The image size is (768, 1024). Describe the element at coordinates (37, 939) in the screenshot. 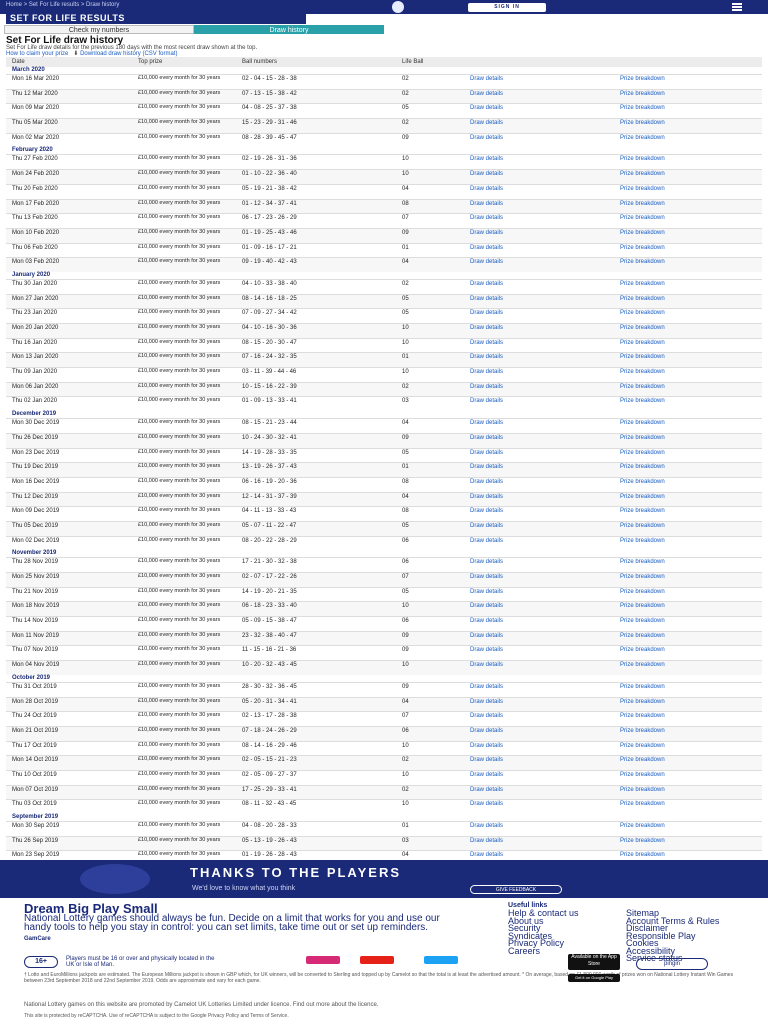

I see `gamcare-logo-icon: GamCare` at that location.